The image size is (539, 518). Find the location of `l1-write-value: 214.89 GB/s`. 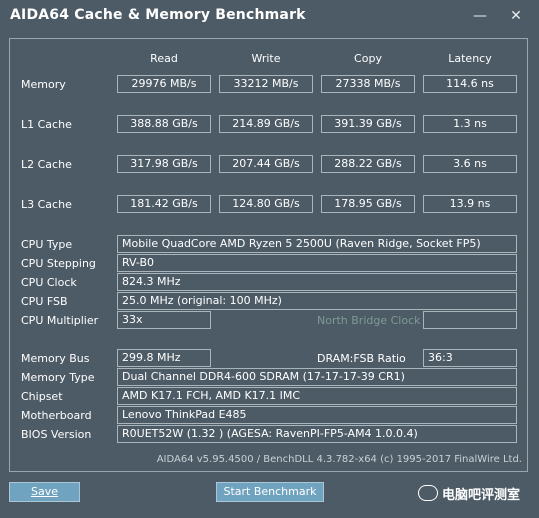

l1-write-value: 214.89 GB/s is located at coordinates (266, 124).